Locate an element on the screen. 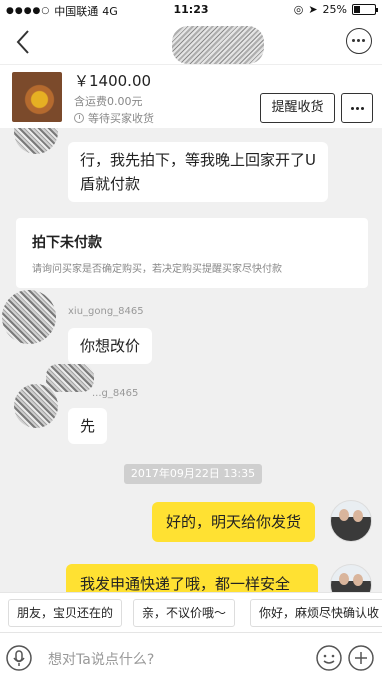 The width and height of the screenshot is (382, 680). buyer-username: ...g_8465 is located at coordinates (115, 393).